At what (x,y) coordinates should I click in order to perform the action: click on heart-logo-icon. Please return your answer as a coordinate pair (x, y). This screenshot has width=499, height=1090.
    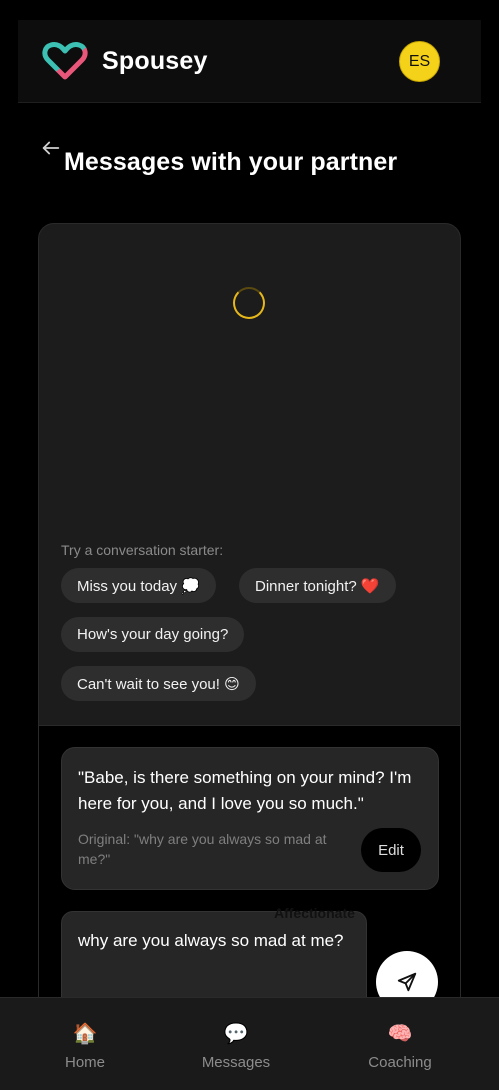
    Looking at the image, I should click on (65, 61).